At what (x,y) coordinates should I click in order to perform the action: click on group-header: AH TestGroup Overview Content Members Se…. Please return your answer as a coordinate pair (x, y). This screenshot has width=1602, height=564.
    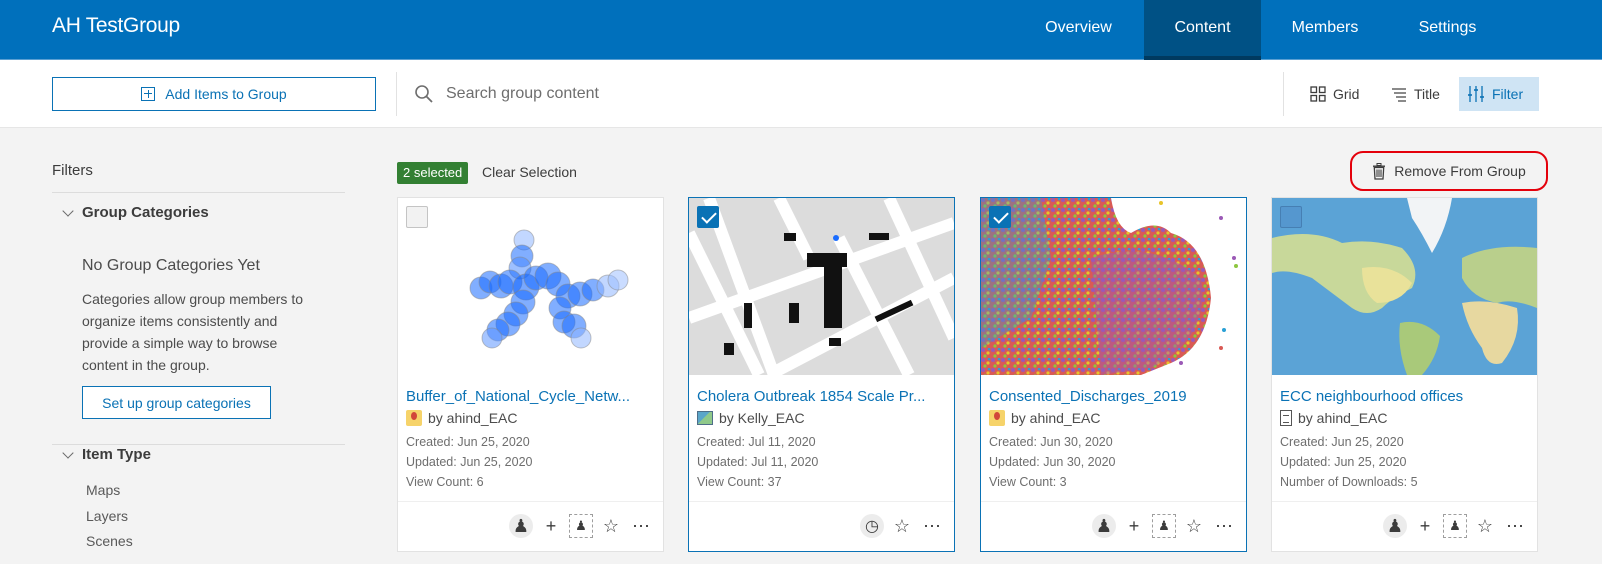
    Looking at the image, I should click on (801, 30).